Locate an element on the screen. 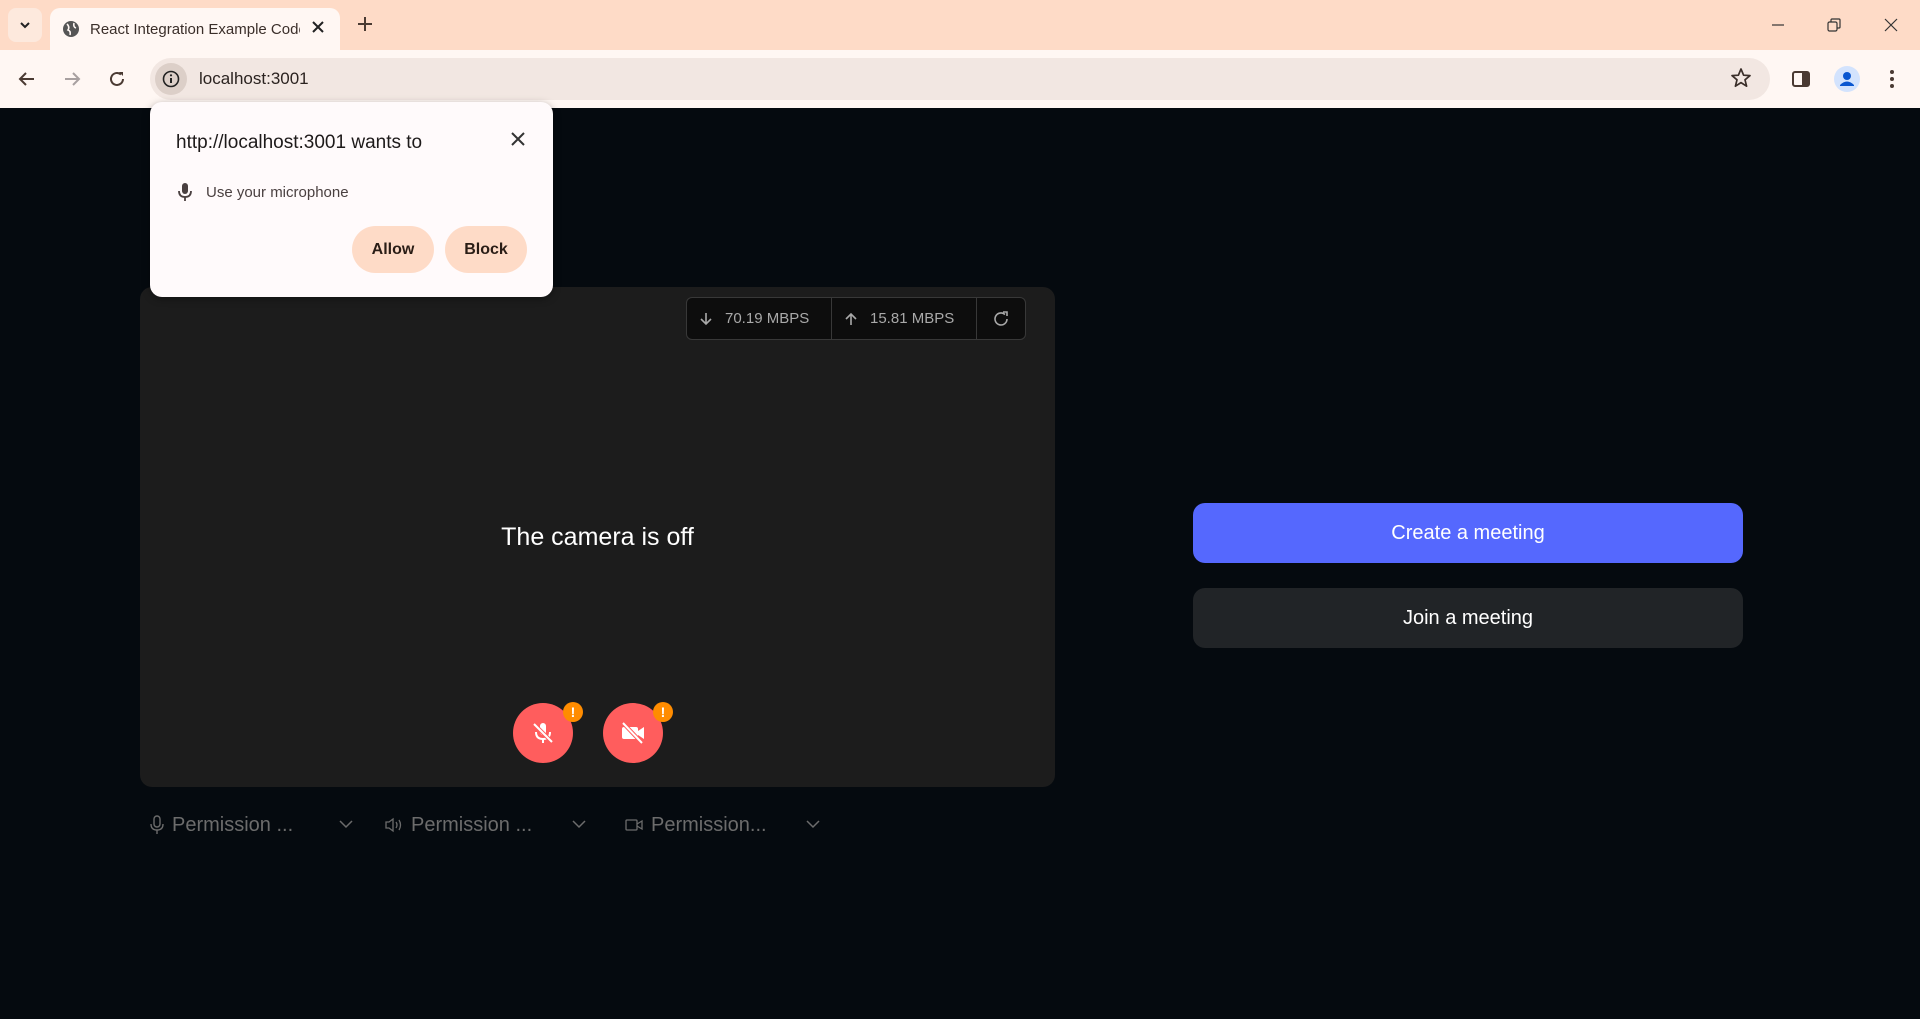  url-text: localhost:3001 is located at coordinates (254, 79).